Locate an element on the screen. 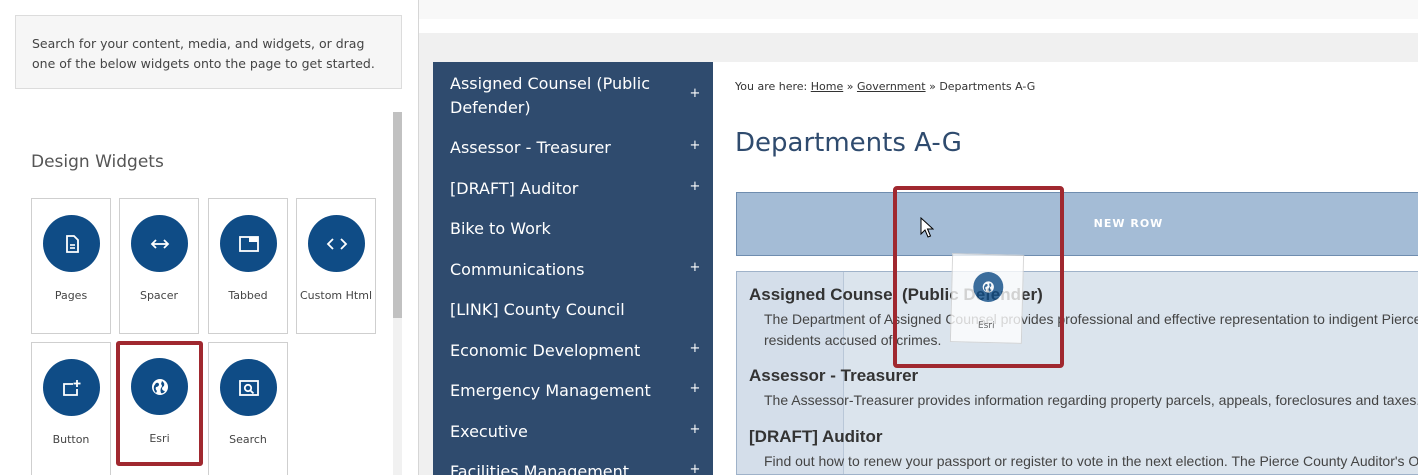 The width and height of the screenshot is (1418, 475). widget-search: Search is located at coordinates (248, 408).